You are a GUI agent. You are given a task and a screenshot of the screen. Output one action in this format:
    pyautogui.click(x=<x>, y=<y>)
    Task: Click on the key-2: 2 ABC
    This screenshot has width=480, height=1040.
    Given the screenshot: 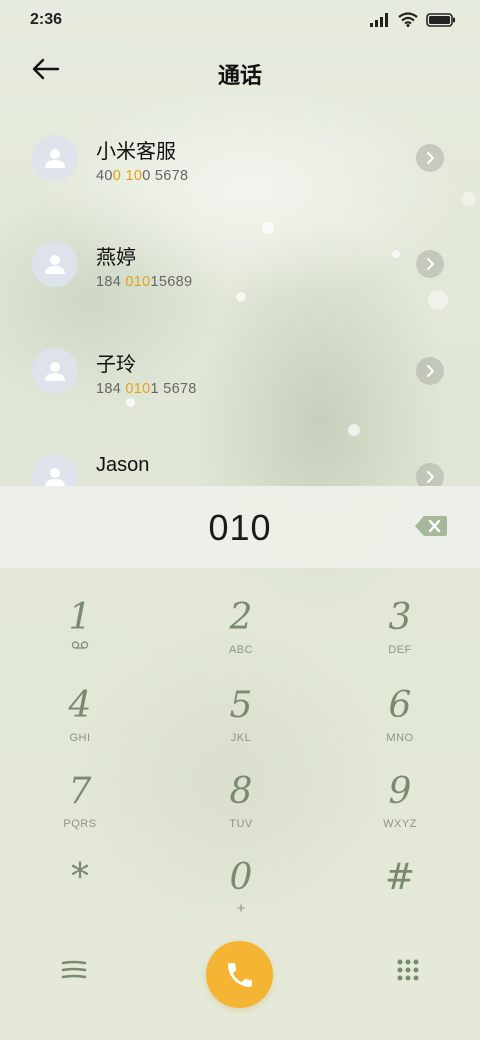 What is the action you would take?
    pyautogui.click(x=241, y=638)
    